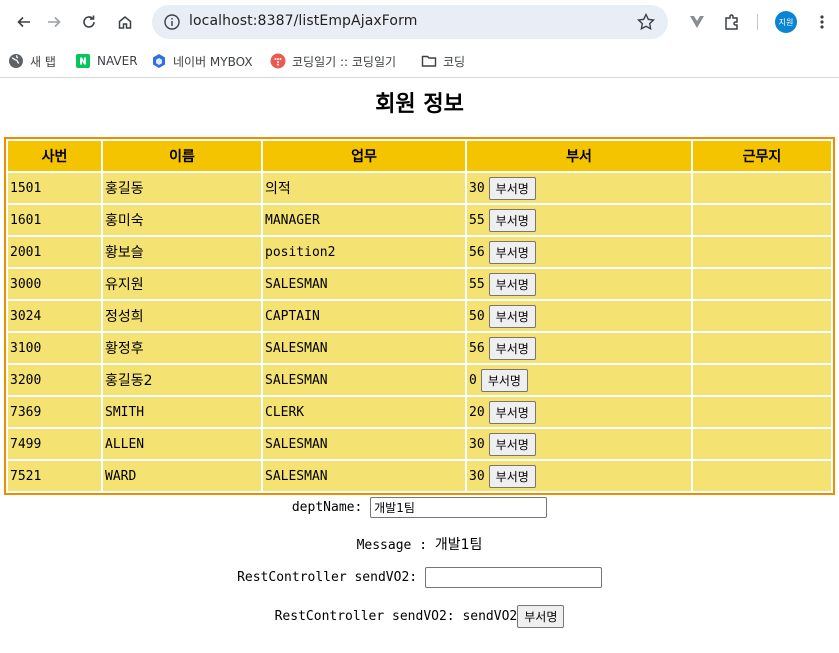 The height and width of the screenshot is (653, 839). Describe the element at coordinates (54, 380) in the screenshot. I see `cell-empno: 3200` at that location.